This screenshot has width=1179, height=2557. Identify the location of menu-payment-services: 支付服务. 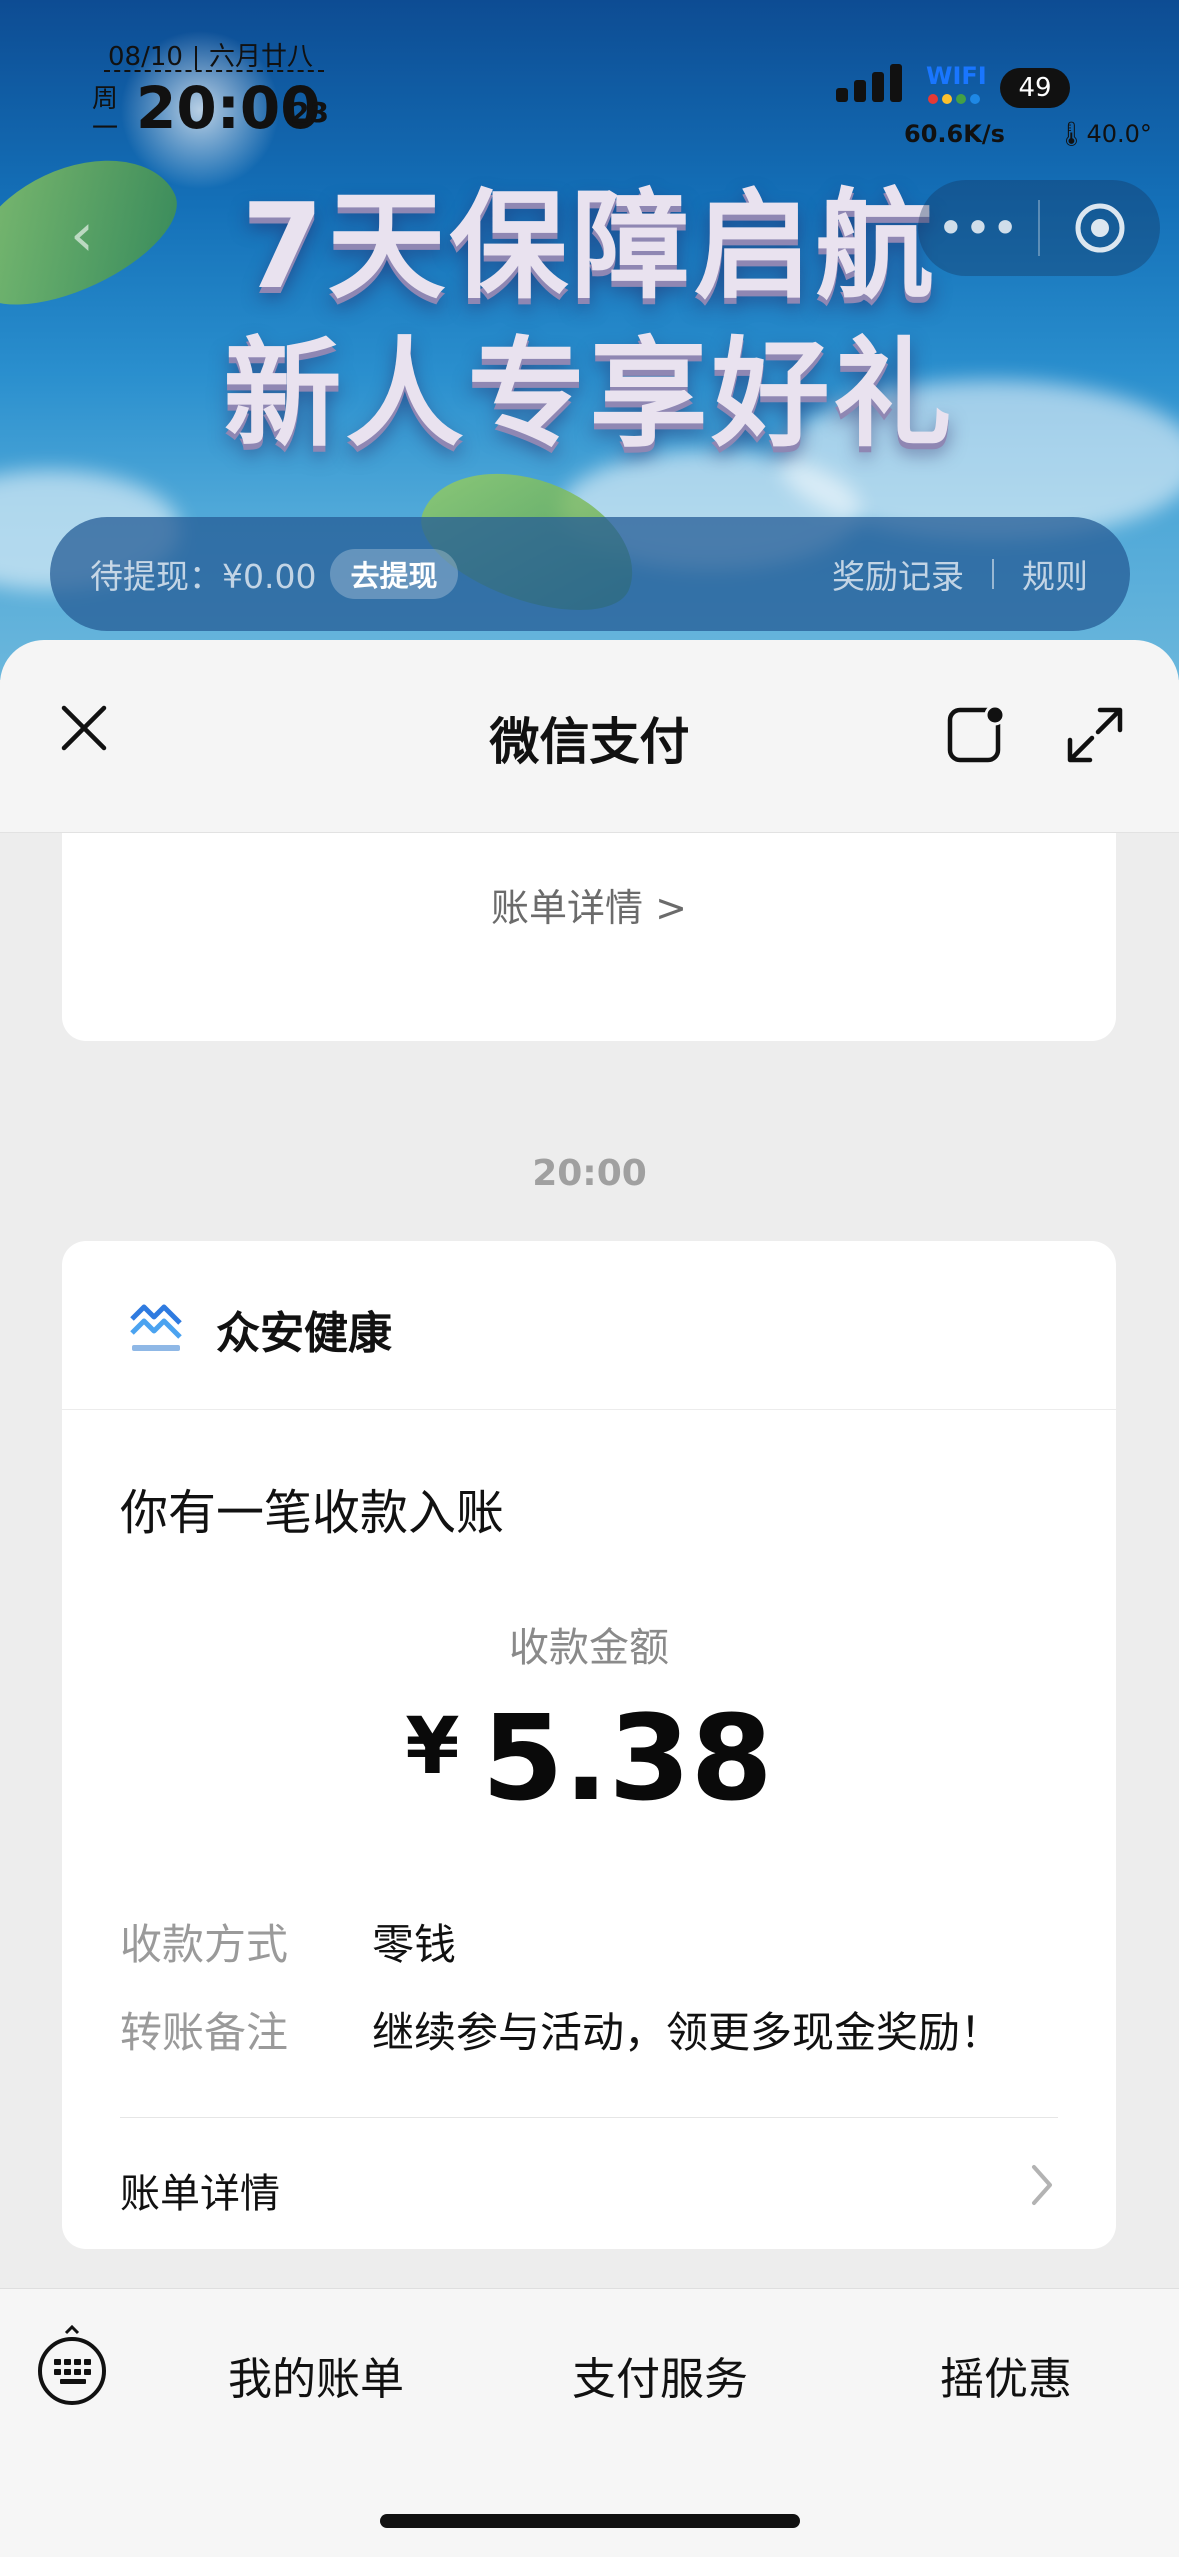
(660, 2375).